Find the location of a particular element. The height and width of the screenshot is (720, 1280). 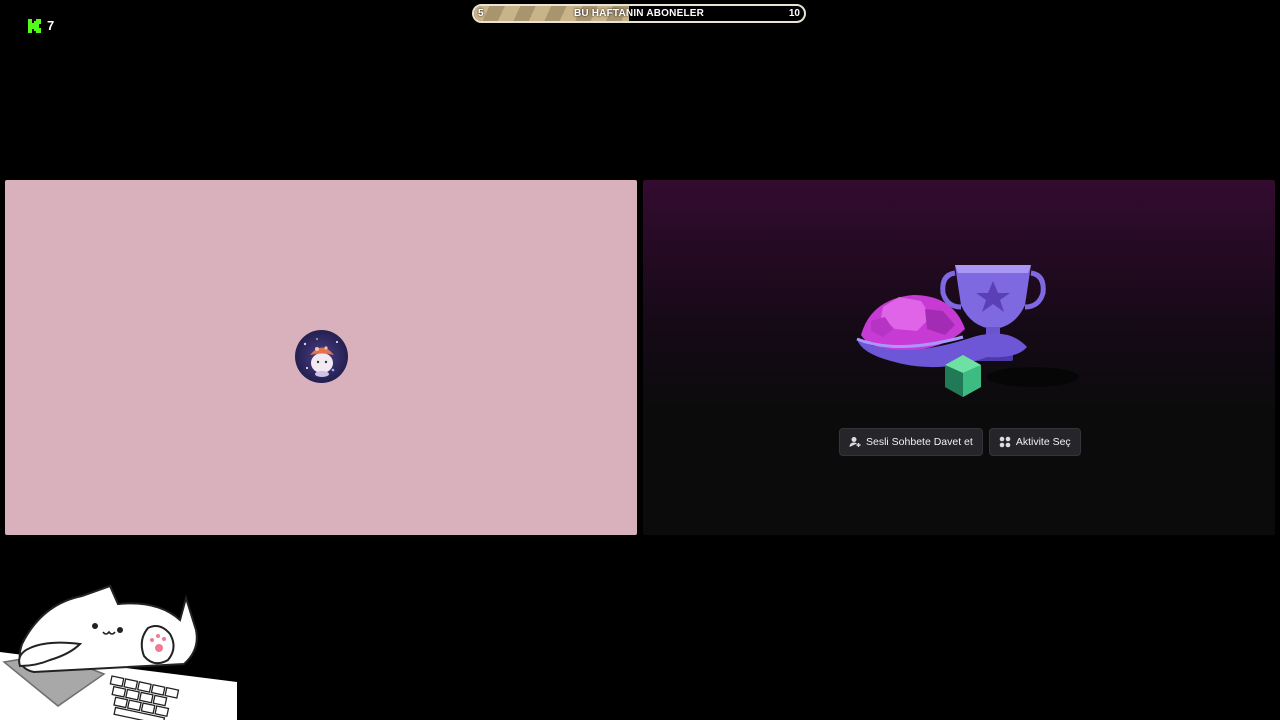

sub-goal-title: BU HAFTANIN ABONELER is located at coordinates (639, 13).